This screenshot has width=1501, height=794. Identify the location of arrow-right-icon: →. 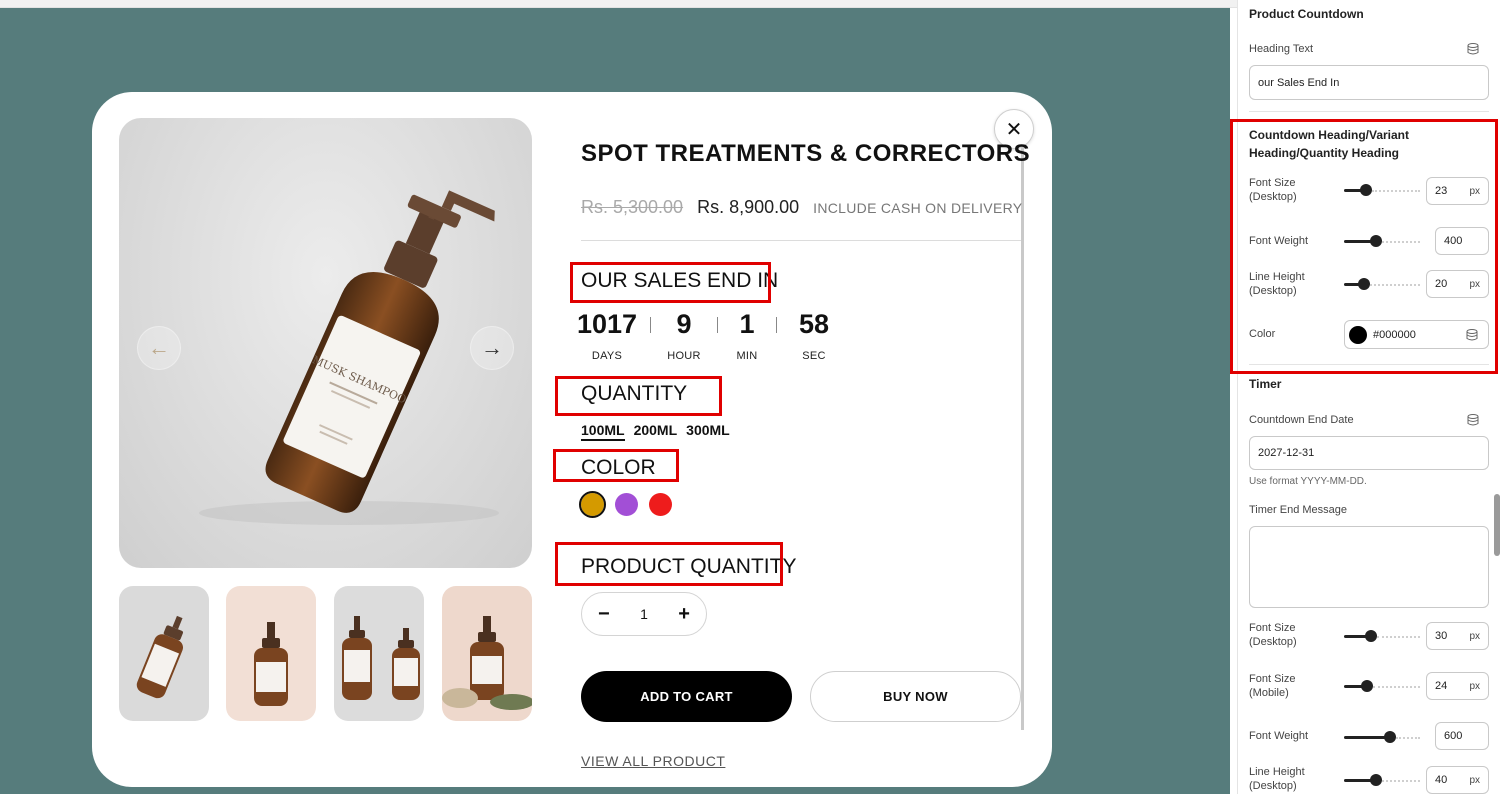
(492, 347).